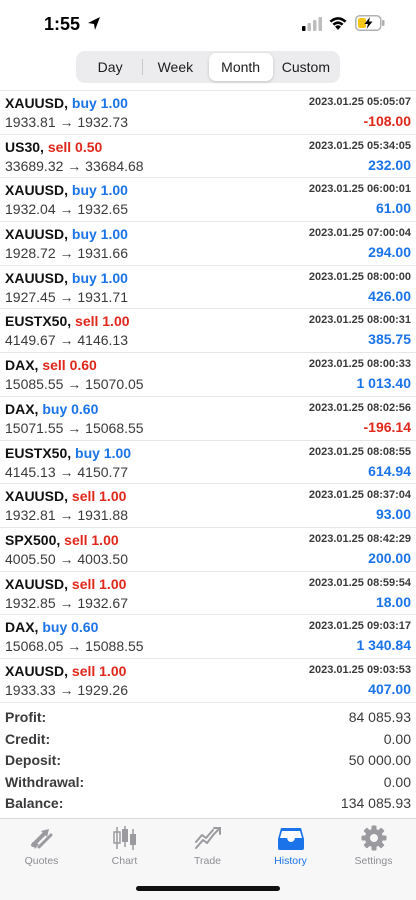 The height and width of the screenshot is (900, 416). What do you see at coordinates (359, 626) in the screenshot?
I see `trade-time: 2023.01.25 09:03:17` at bounding box center [359, 626].